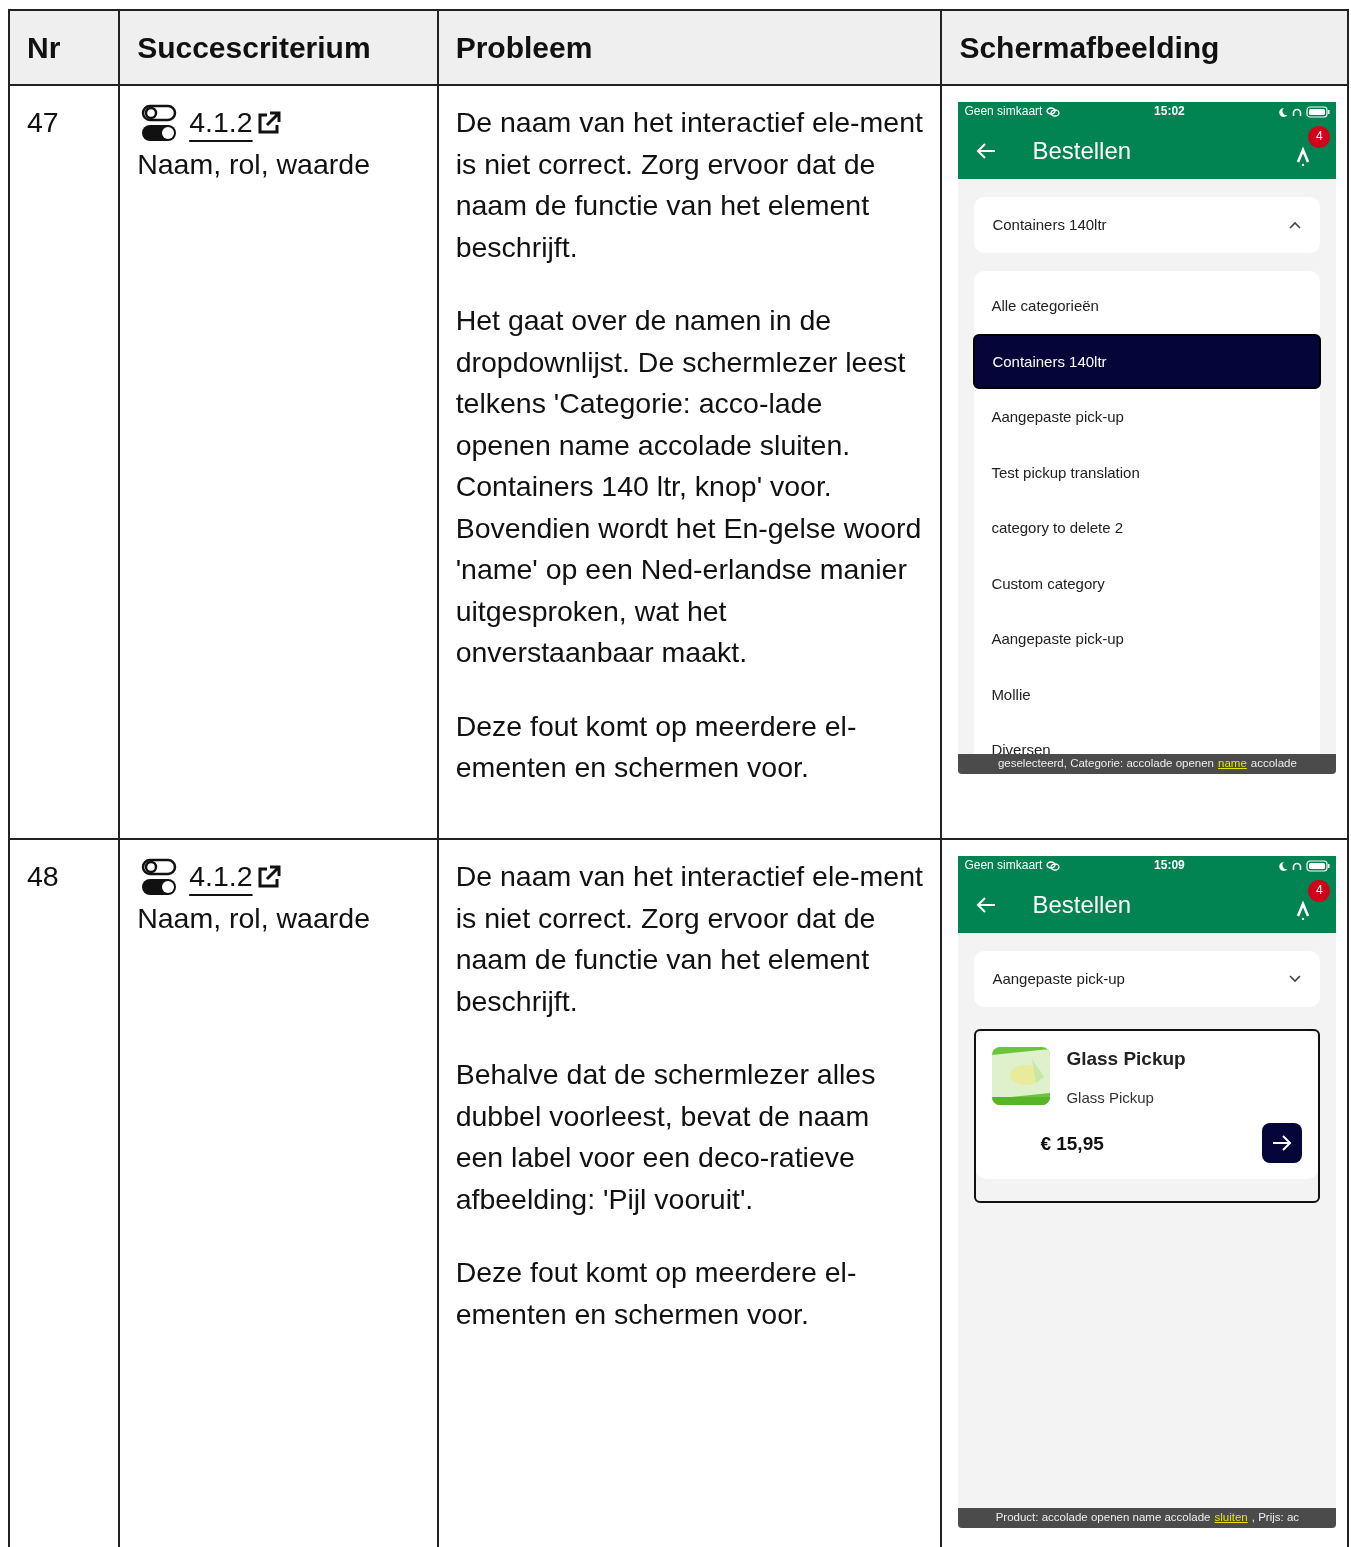 This screenshot has height=1547, width=1351. What do you see at coordinates (689, 486) in the screenshot?
I see `problem-paragraph: Het gaat over de namen in de dropdownlijst. De schermlezer leest telkens 'Categorie: acco-lade openen name accolade sluiten. Containers 140 ltr, knop' voor. Bovendien wordt het En-gelse woord 'name' op een Ned-erlandse manier uitgesproken, wat het onverstaanbaar maakt.` at bounding box center [689, 486].